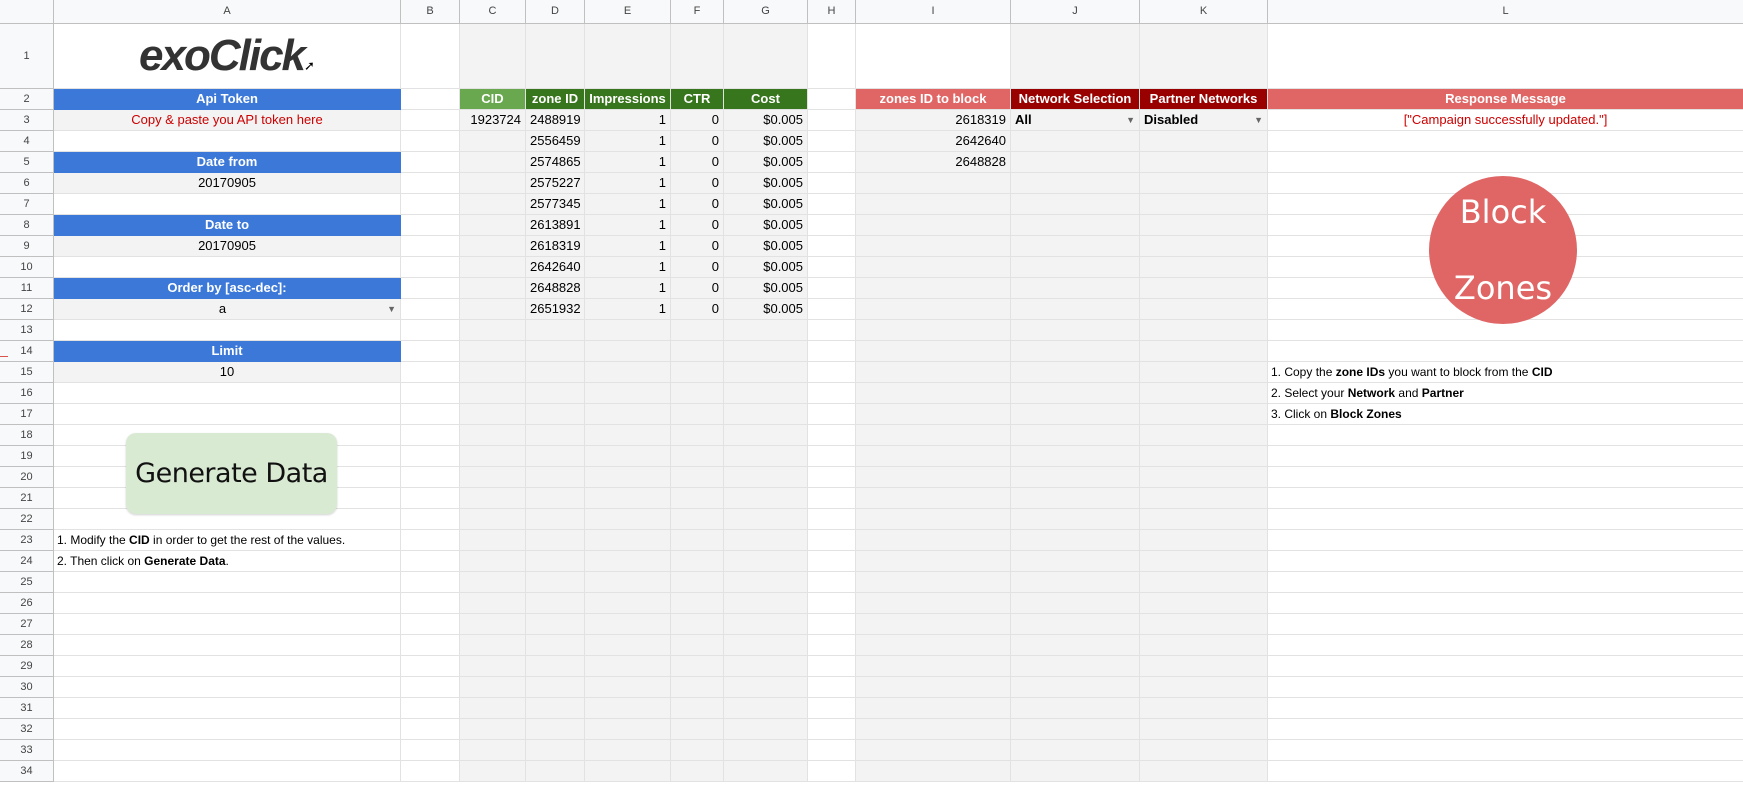 Image resolution: width=1743 pixels, height=786 pixels. Describe the element at coordinates (27, 393) in the screenshot. I see `row-header-16: 16` at that location.